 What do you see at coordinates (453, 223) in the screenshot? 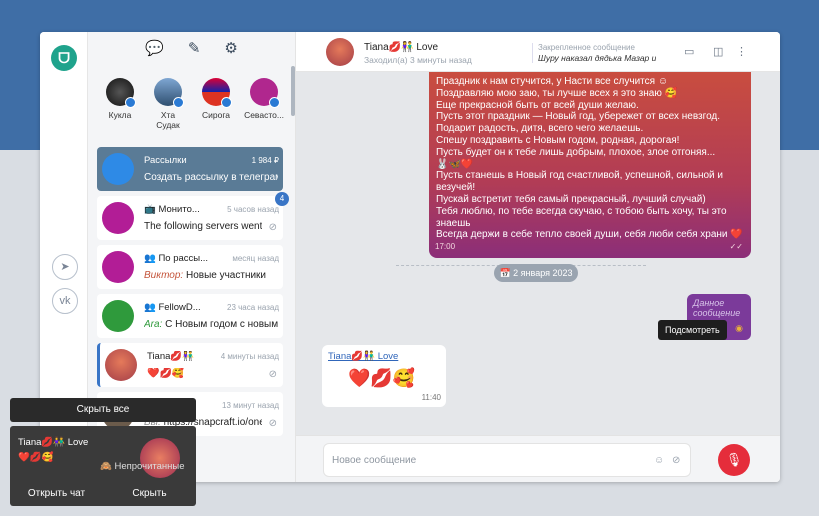
I see `message-line: знаешь` at bounding box center [453, 223].